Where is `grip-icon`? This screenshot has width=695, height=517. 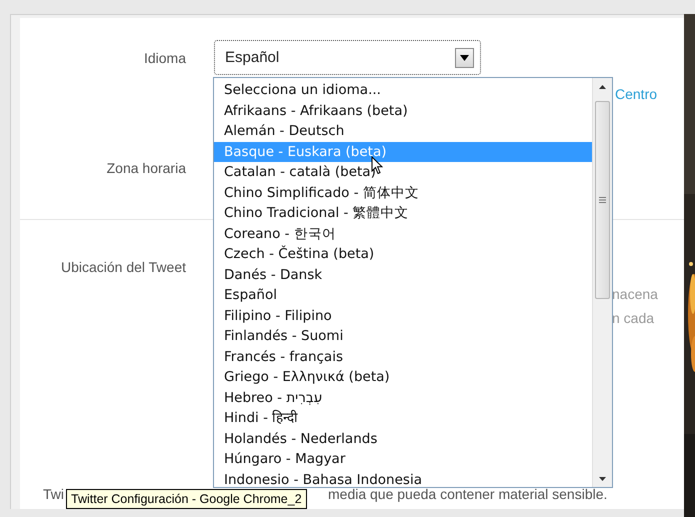
grip-icon is located at coordinates (602, 200).